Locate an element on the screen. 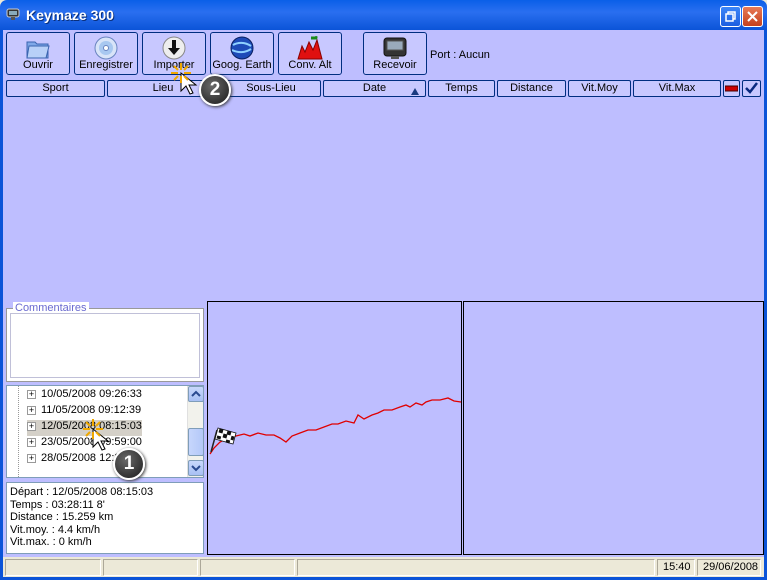  track-line is located at coordinates (335, 426).